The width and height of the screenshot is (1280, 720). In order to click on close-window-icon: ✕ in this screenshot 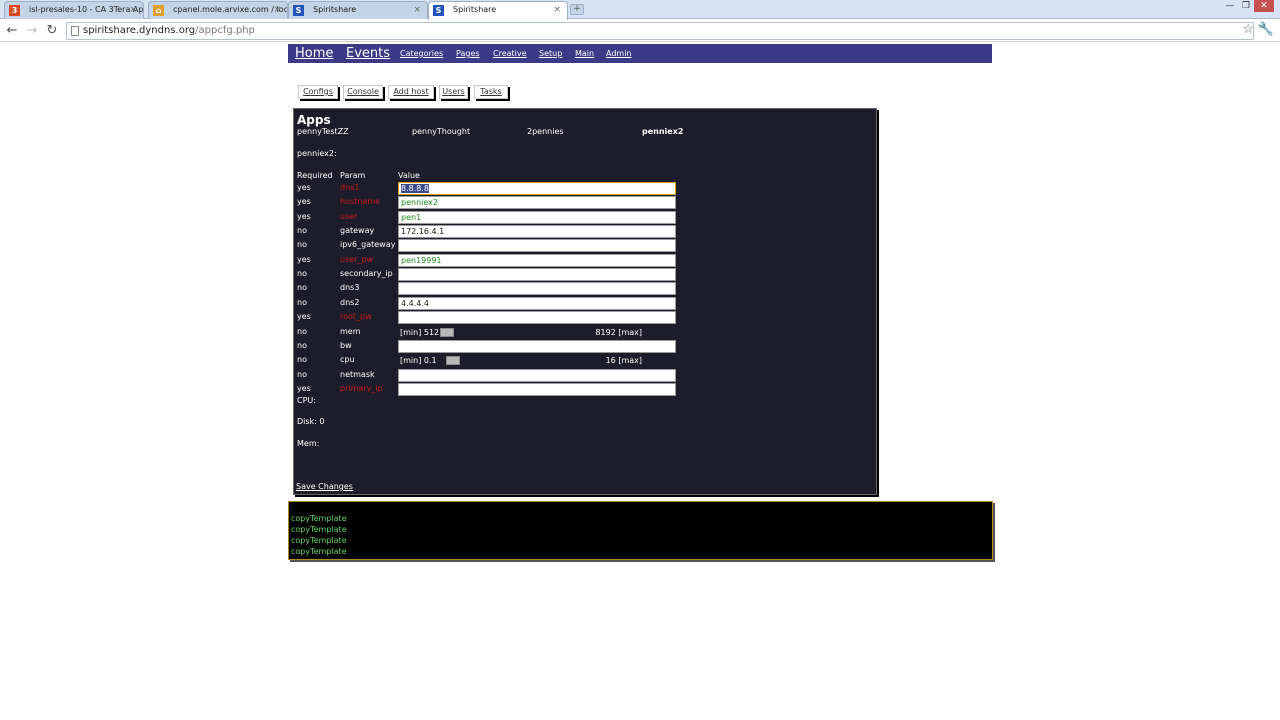, I will do `click(1264, 6)`.